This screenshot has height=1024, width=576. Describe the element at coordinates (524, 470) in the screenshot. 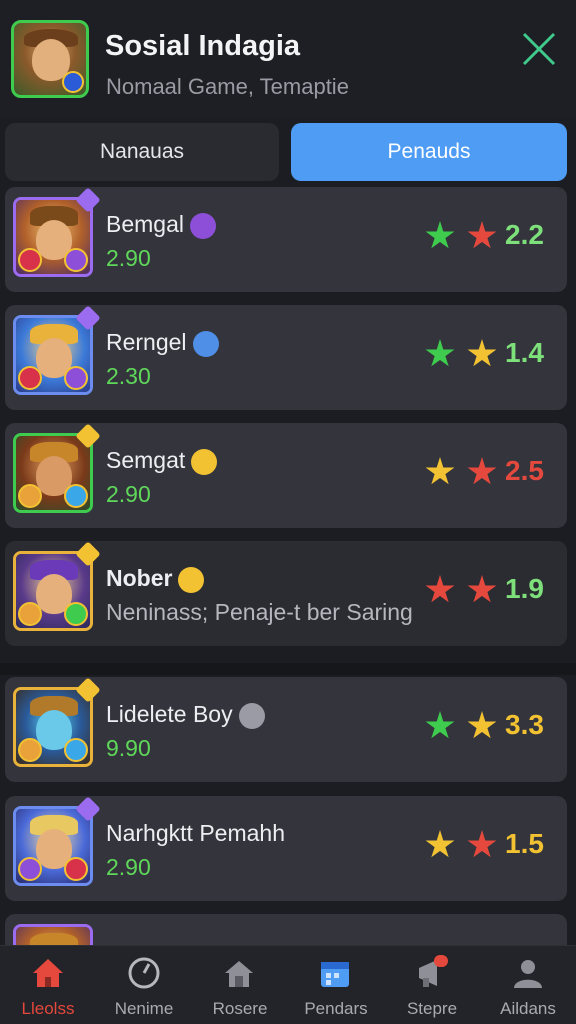

I see `player-rating: 2.5` at that location.